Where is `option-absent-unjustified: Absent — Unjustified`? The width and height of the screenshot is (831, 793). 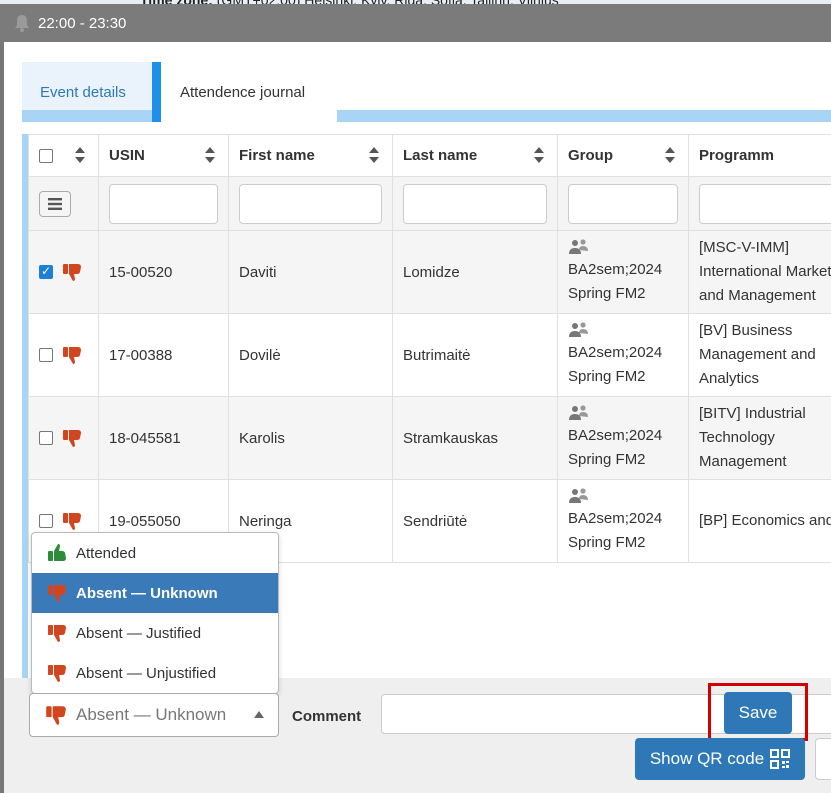
option-absent-unjustified: Absent — Unjustified is located at coordinates (155, 673).